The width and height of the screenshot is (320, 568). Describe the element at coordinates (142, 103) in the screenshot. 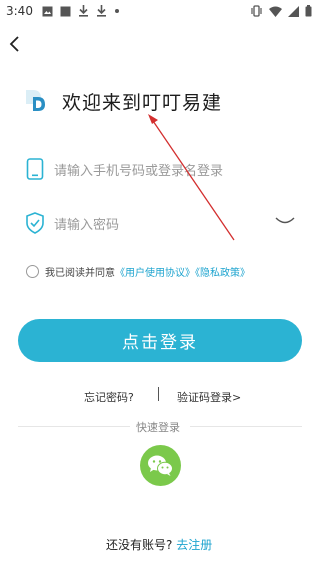

I see `welcome-title: 欢迎来到叮叮易建` at that location.